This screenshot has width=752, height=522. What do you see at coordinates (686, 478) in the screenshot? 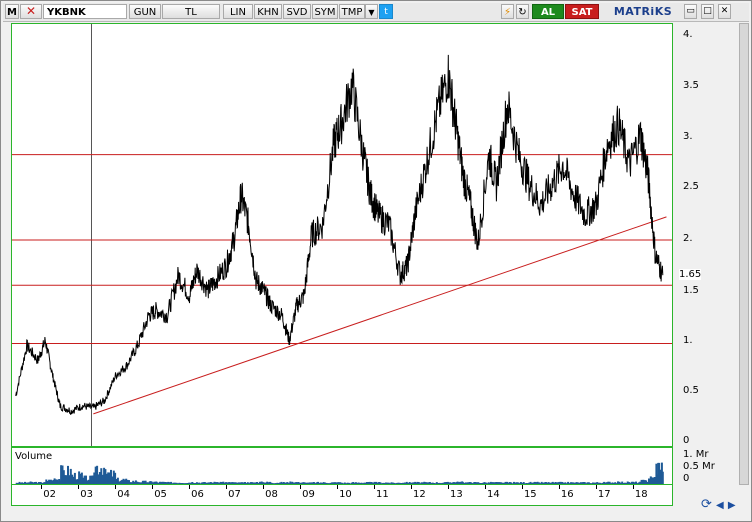
I see `volume-tick: 0` at bounding box center [686, 478].